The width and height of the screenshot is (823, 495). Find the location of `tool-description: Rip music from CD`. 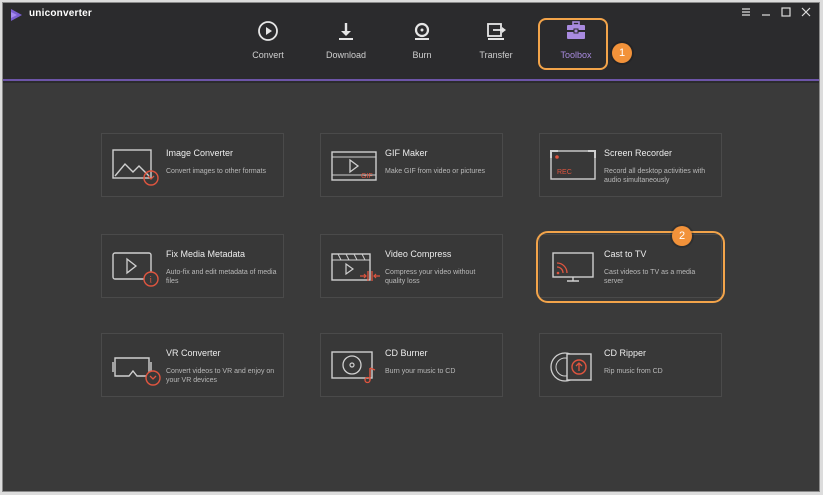

tool-description: Rip music from CD is located at coordinates (633, 371).